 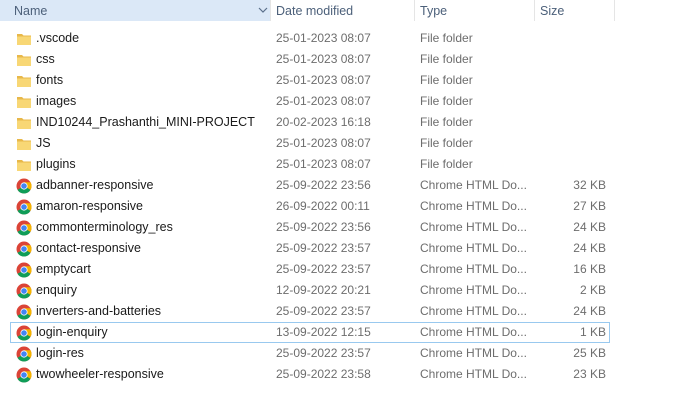 I want to click on column-header-bar: ⌃ Name Date modified Type Size, so click(x=307, y=10).